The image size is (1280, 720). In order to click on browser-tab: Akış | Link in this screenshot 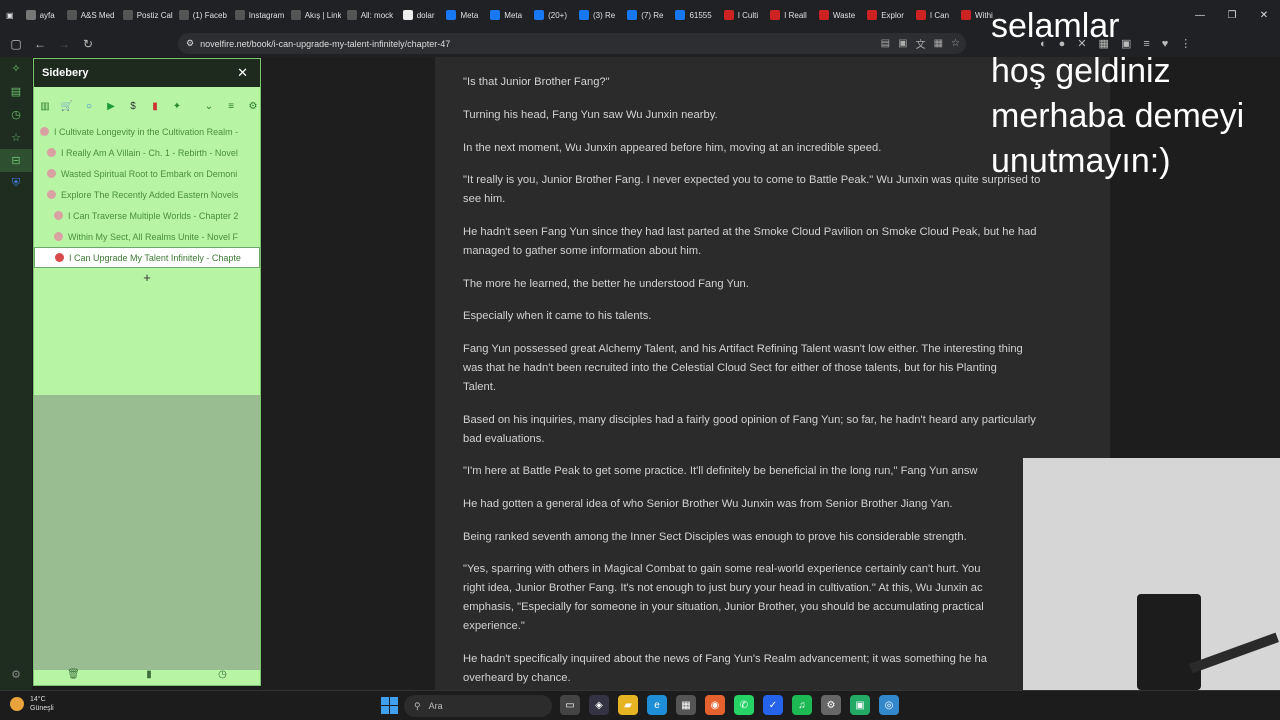, I will do `click(313, 15)`.